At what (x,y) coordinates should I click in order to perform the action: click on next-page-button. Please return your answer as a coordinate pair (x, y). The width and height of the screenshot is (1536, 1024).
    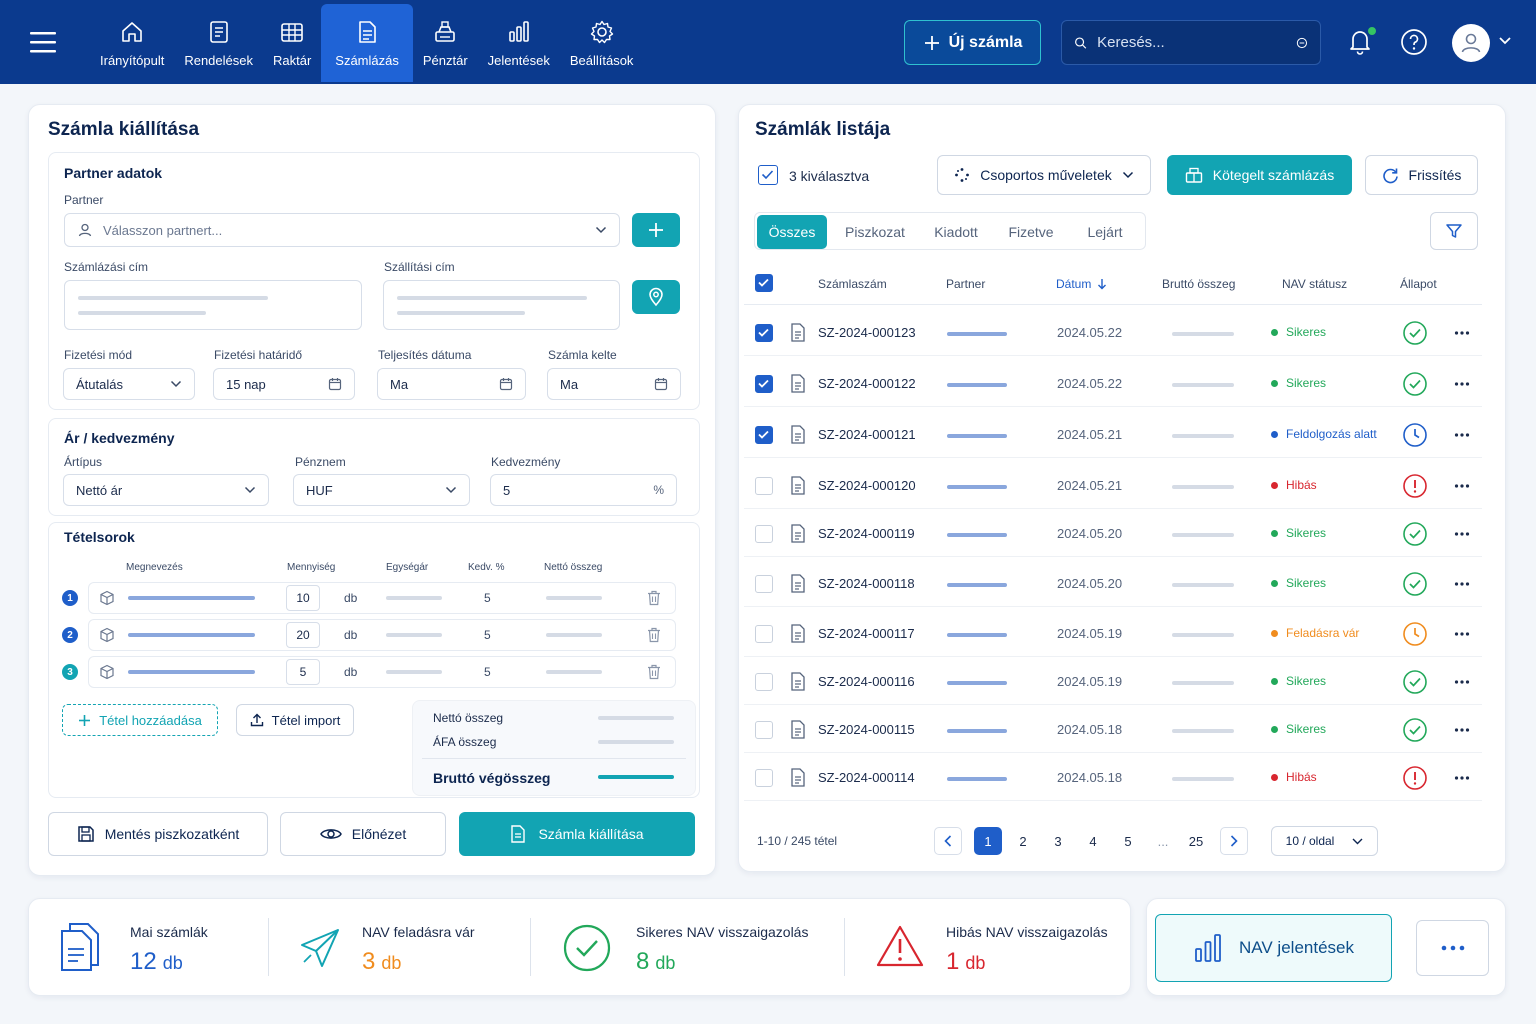
    Looking at the image, I should click on (1234, 841).